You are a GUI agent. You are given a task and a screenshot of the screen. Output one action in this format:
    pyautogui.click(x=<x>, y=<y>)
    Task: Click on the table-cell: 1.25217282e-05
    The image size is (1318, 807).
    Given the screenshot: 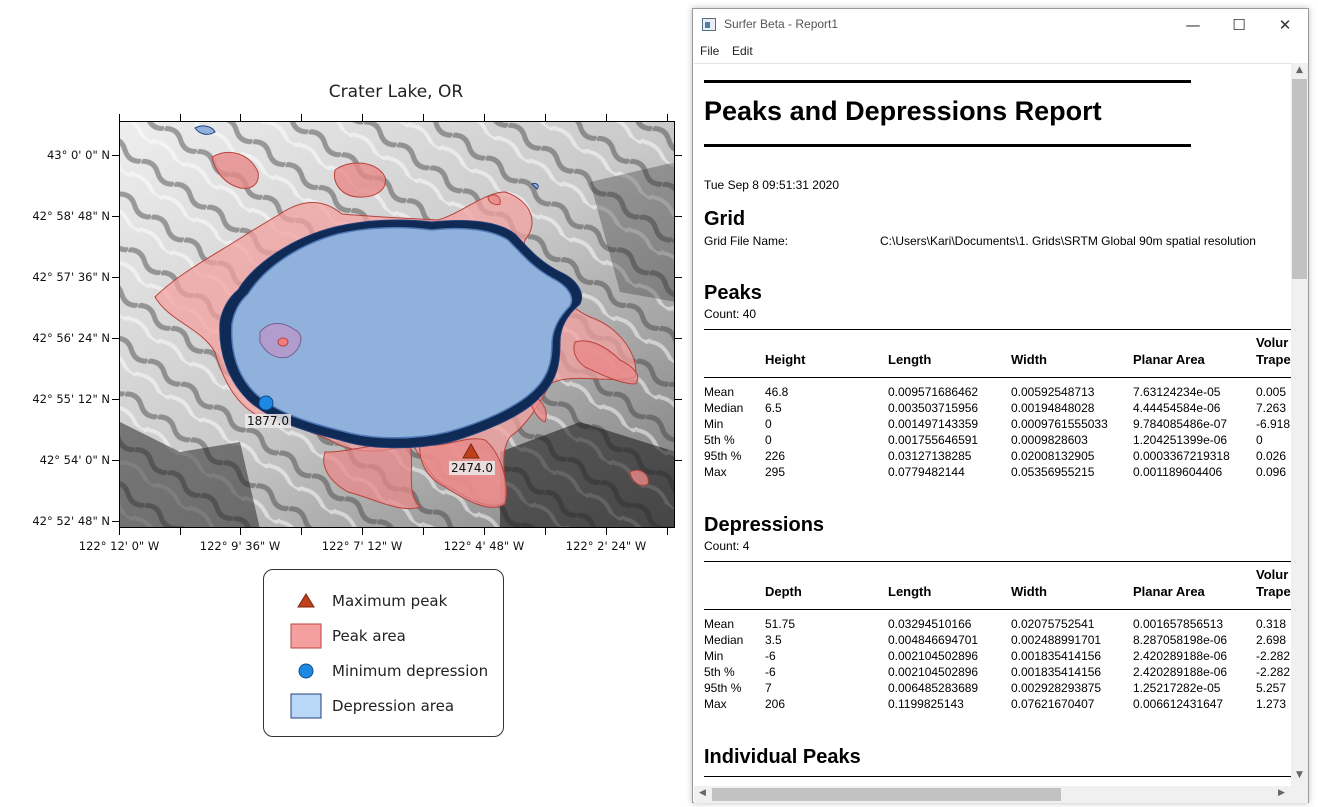 What is the action you would take?
    pyautogui.click(x=1177, y=688)
    